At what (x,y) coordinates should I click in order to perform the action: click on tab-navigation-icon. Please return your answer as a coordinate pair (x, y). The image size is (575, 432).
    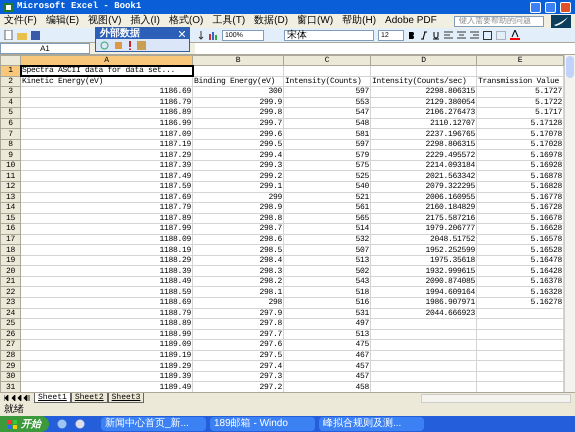
    Looking at the image, I should click on (17, 398).